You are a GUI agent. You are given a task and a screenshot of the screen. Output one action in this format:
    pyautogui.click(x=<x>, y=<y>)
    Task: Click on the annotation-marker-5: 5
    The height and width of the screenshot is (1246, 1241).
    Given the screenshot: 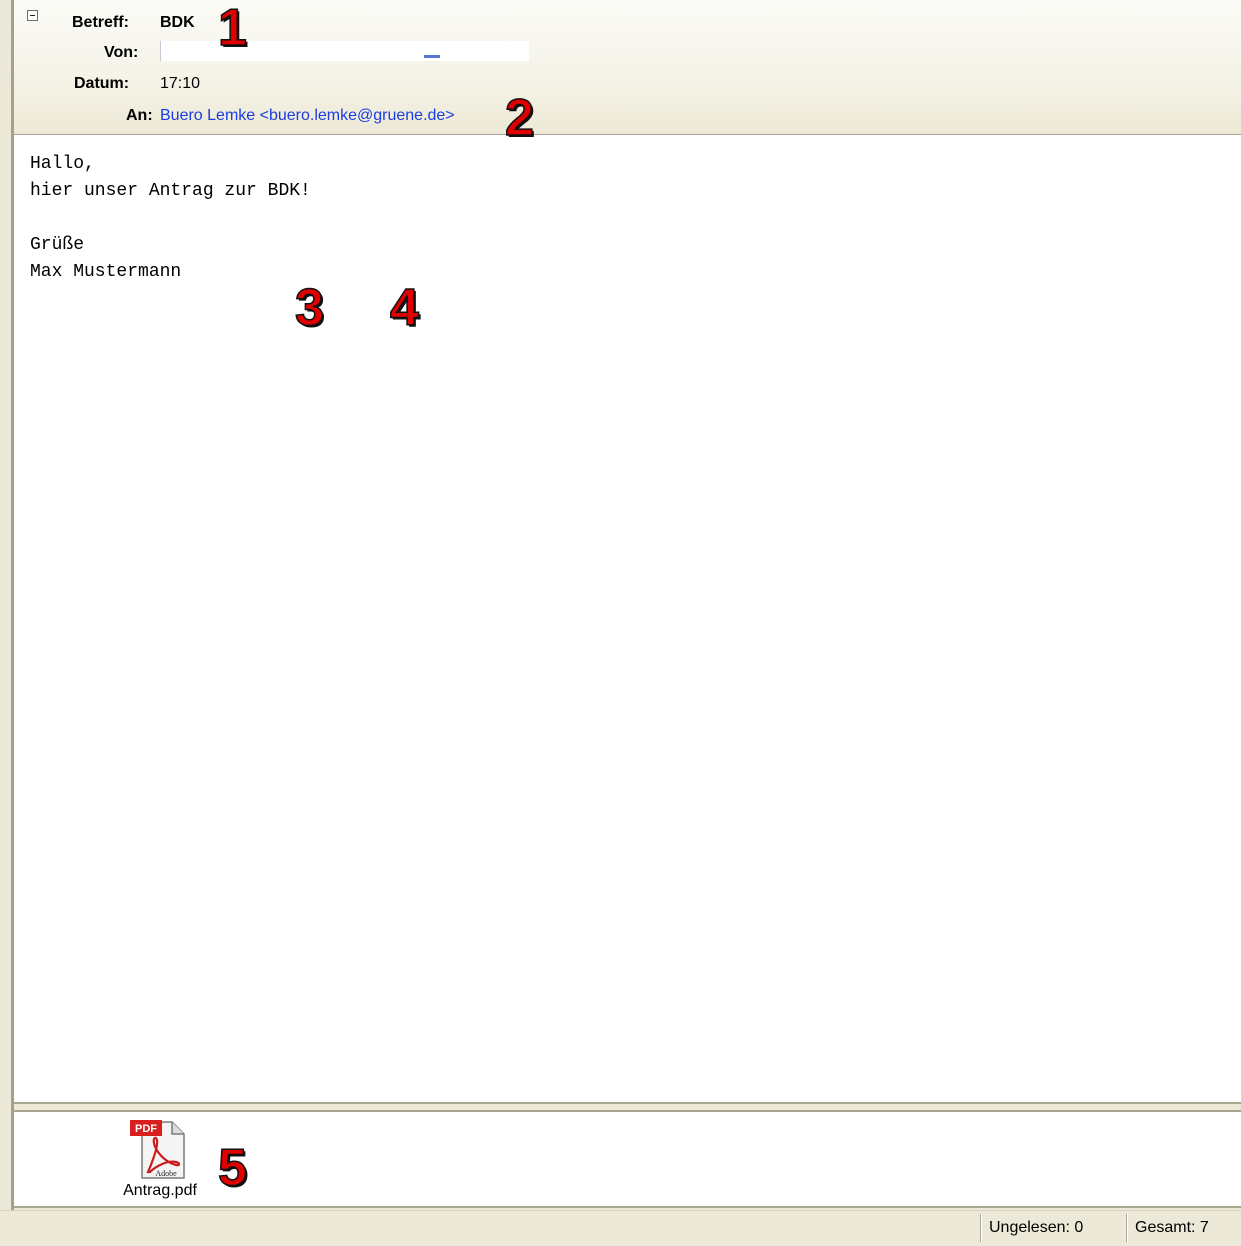 What is the action you would take?
    pyautogui.click(x=232, y=1168)
    